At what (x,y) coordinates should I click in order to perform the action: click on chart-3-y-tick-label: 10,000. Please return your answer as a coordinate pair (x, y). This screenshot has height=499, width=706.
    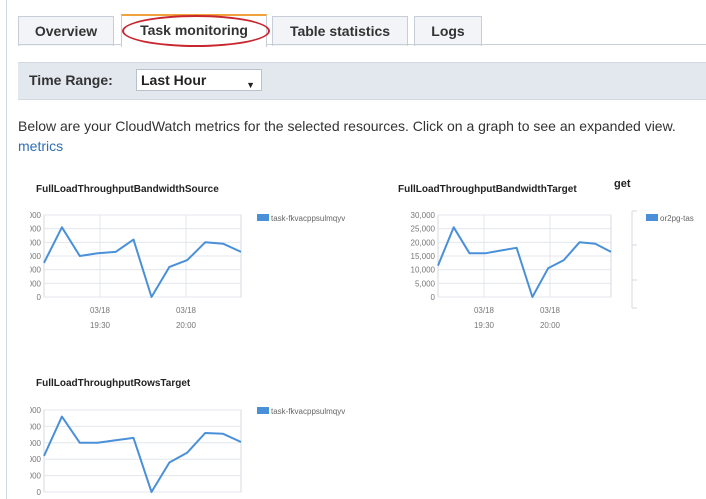
    Looking at the image, I should click on (36, 476).